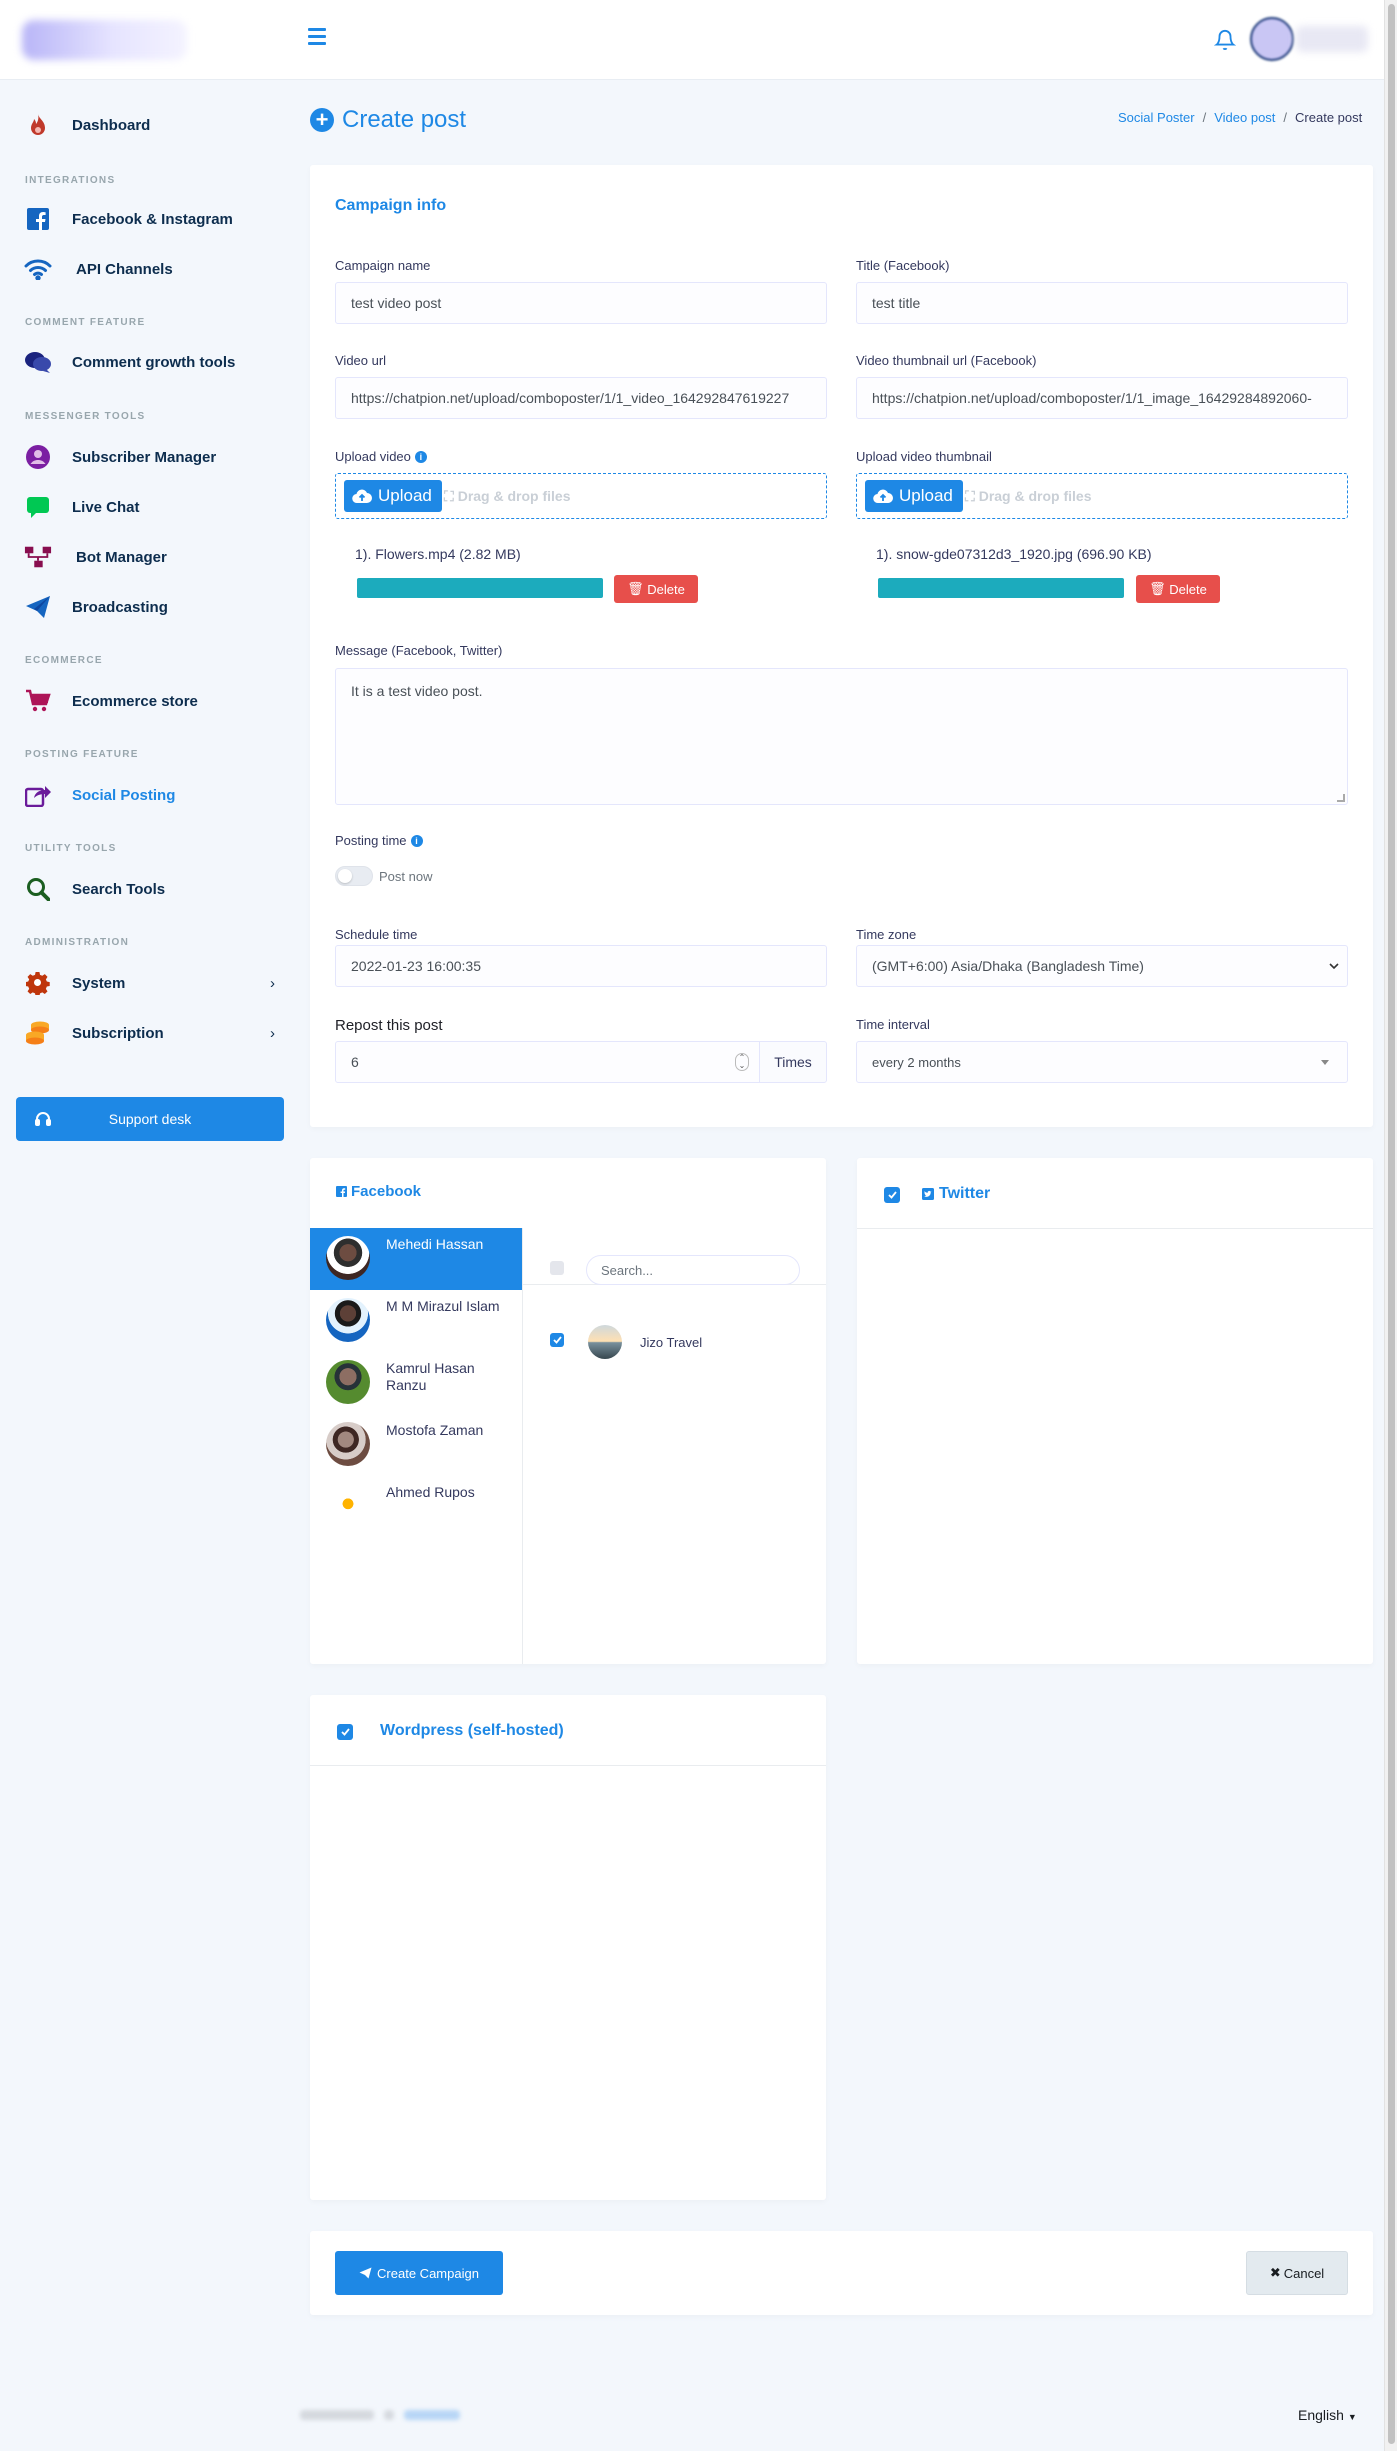 This screenshot has width=1397, height=2451. What do you see at coordinates (38, 557) in the screenshot?
I see `sitemap-icon` at bounding box center [38, 557].